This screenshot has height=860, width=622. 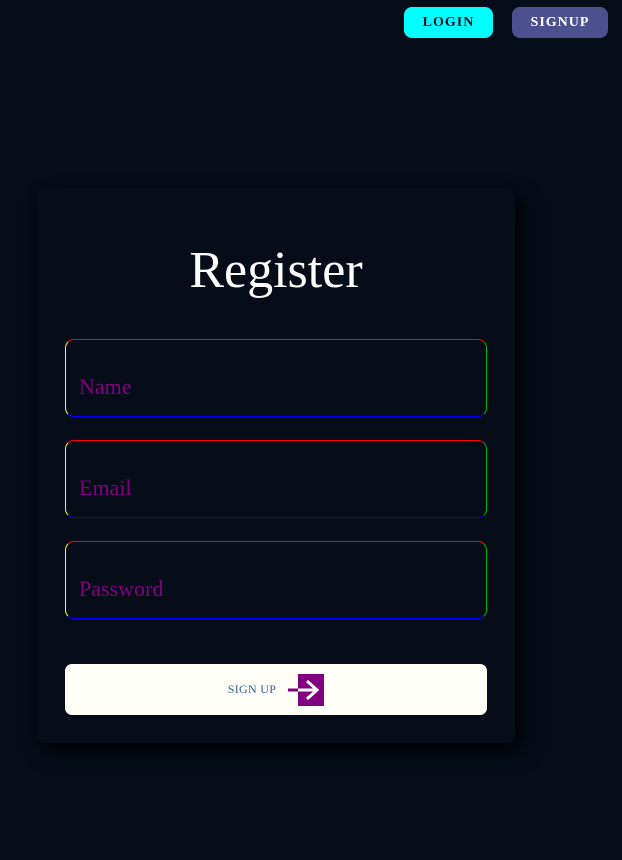 I want to click on arrow-right-to-bracket-icon, so click(x=306, y=689).